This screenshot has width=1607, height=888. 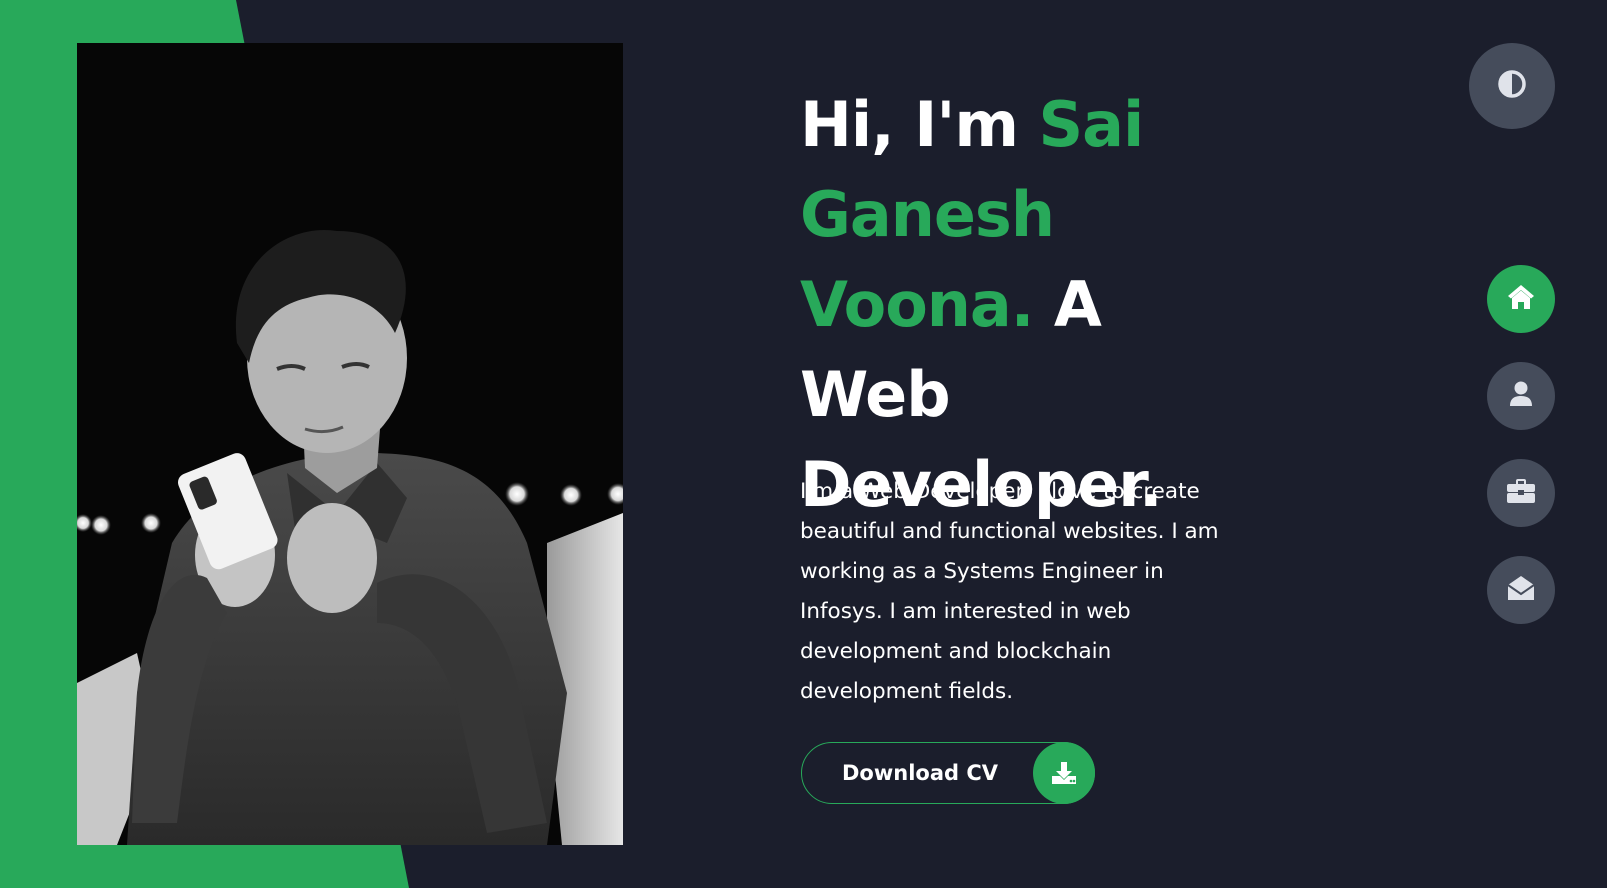 What do you see at coordinates (919, 124) in the screenshot?
I see `hero-greeting: Hi, I'm` at bounding box center [919, 124].